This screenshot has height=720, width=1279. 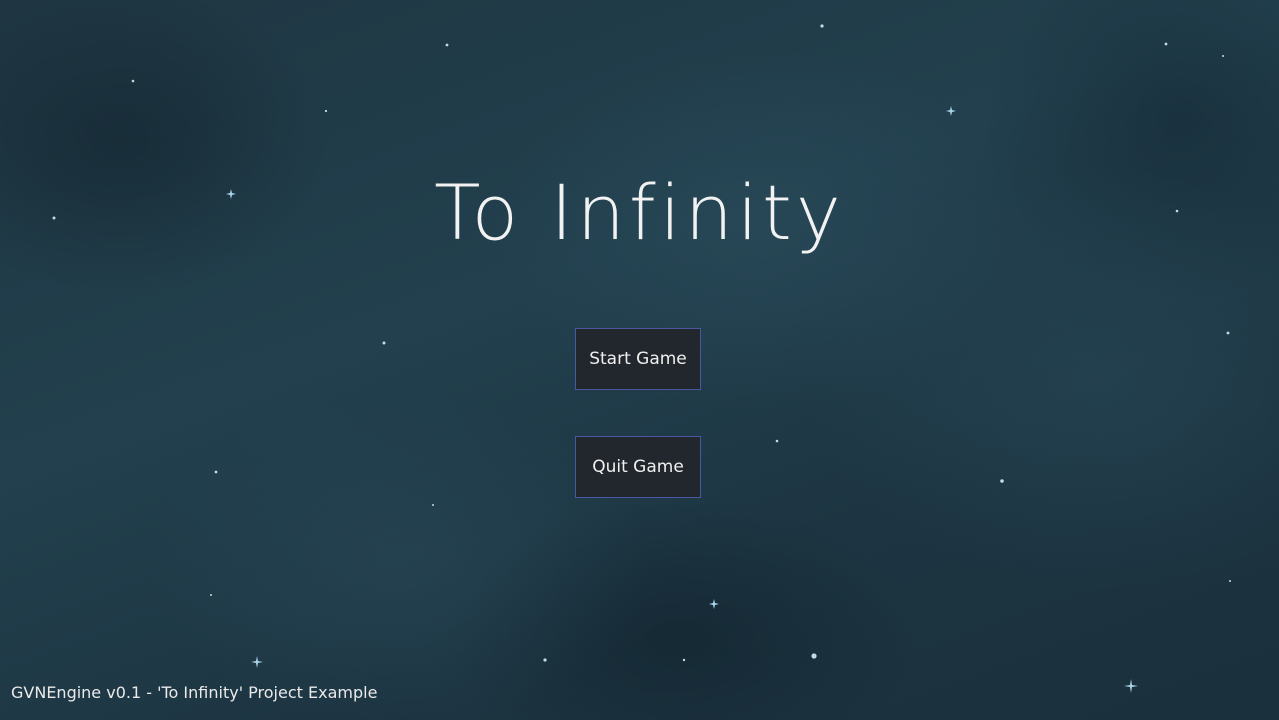 I want to click on quit-game-label: Quit Game, so click(x=638, y=467).